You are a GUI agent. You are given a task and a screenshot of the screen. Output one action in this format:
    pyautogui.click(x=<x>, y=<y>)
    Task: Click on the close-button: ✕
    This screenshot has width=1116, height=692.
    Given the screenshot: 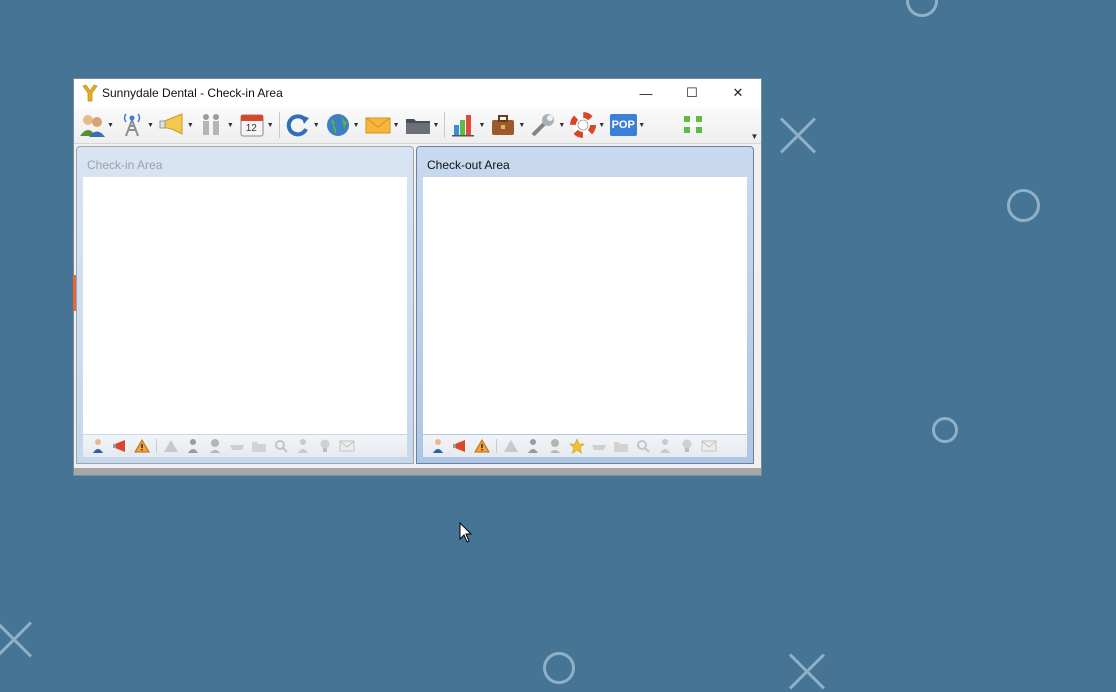 What is the action you would take?
    pyautogui.click(x=738, y=93)
    